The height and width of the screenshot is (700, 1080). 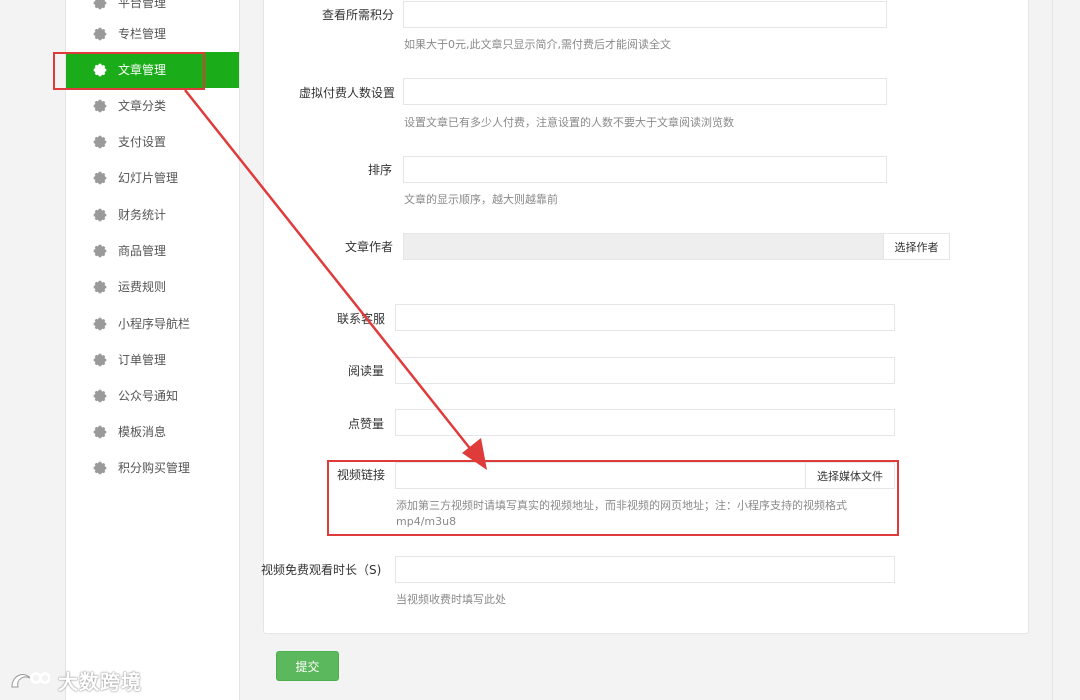 I want to click on sidebar-item-payment: 支付设置, so click(x=152, y=142).